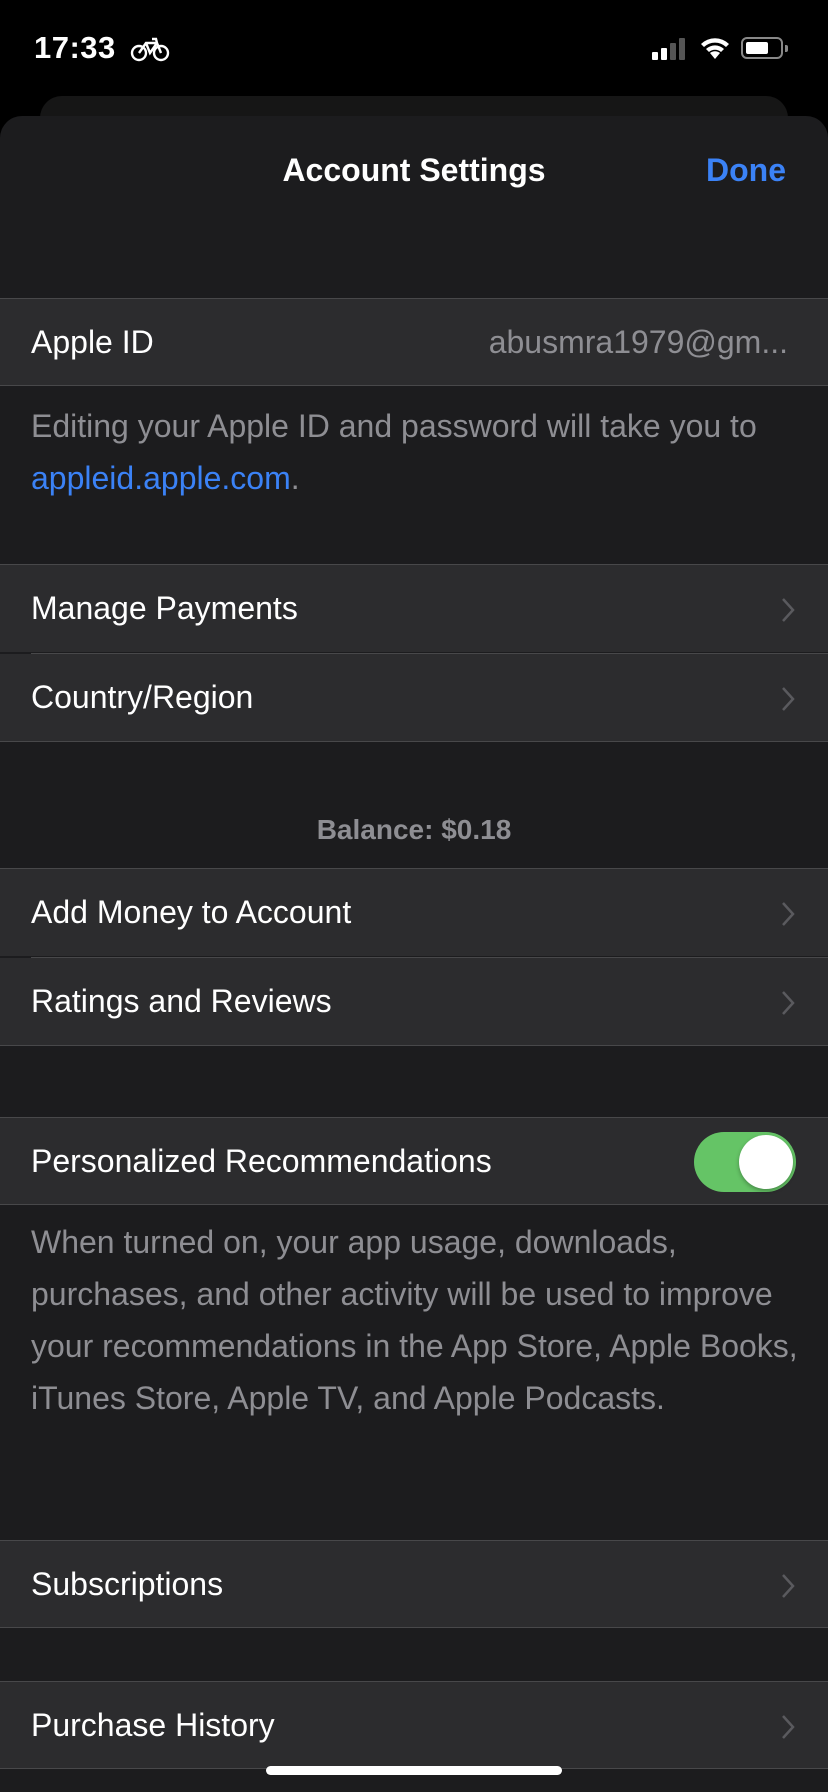  I want to click on personalized-recommendations-row: Personalized Recommendations, so click(414, 1161).